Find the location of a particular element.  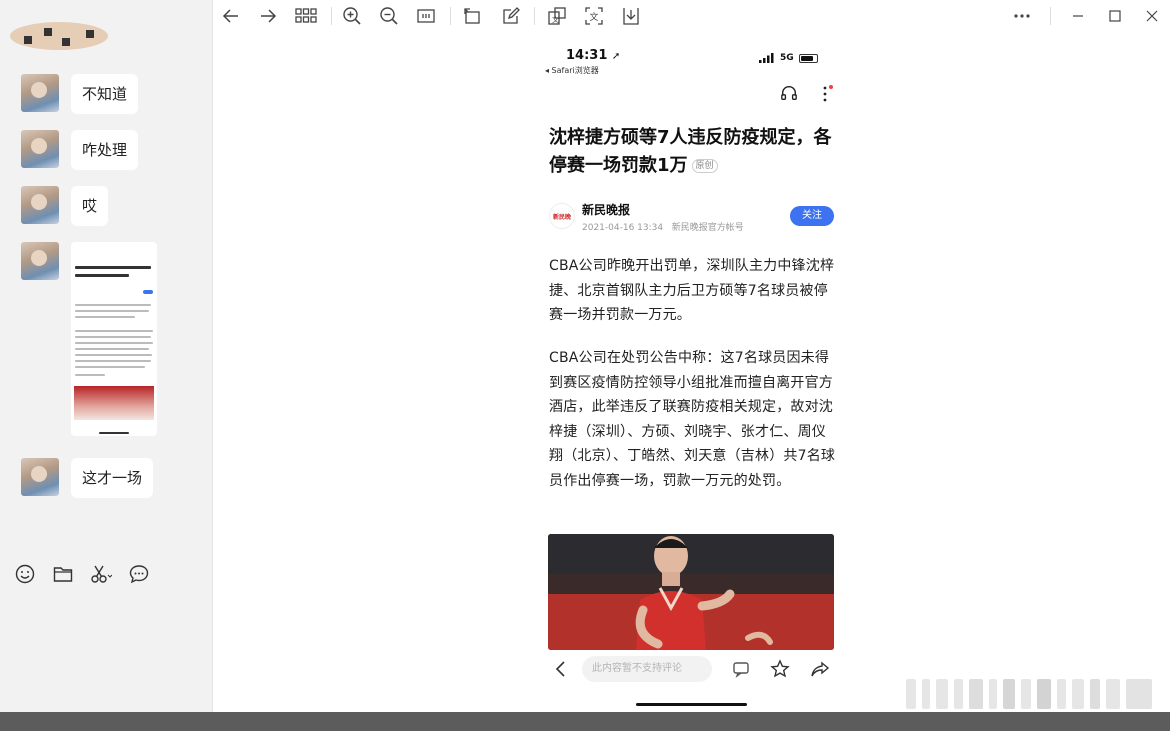

author-name: 新民晚报 is located at coordinates (606, 210).